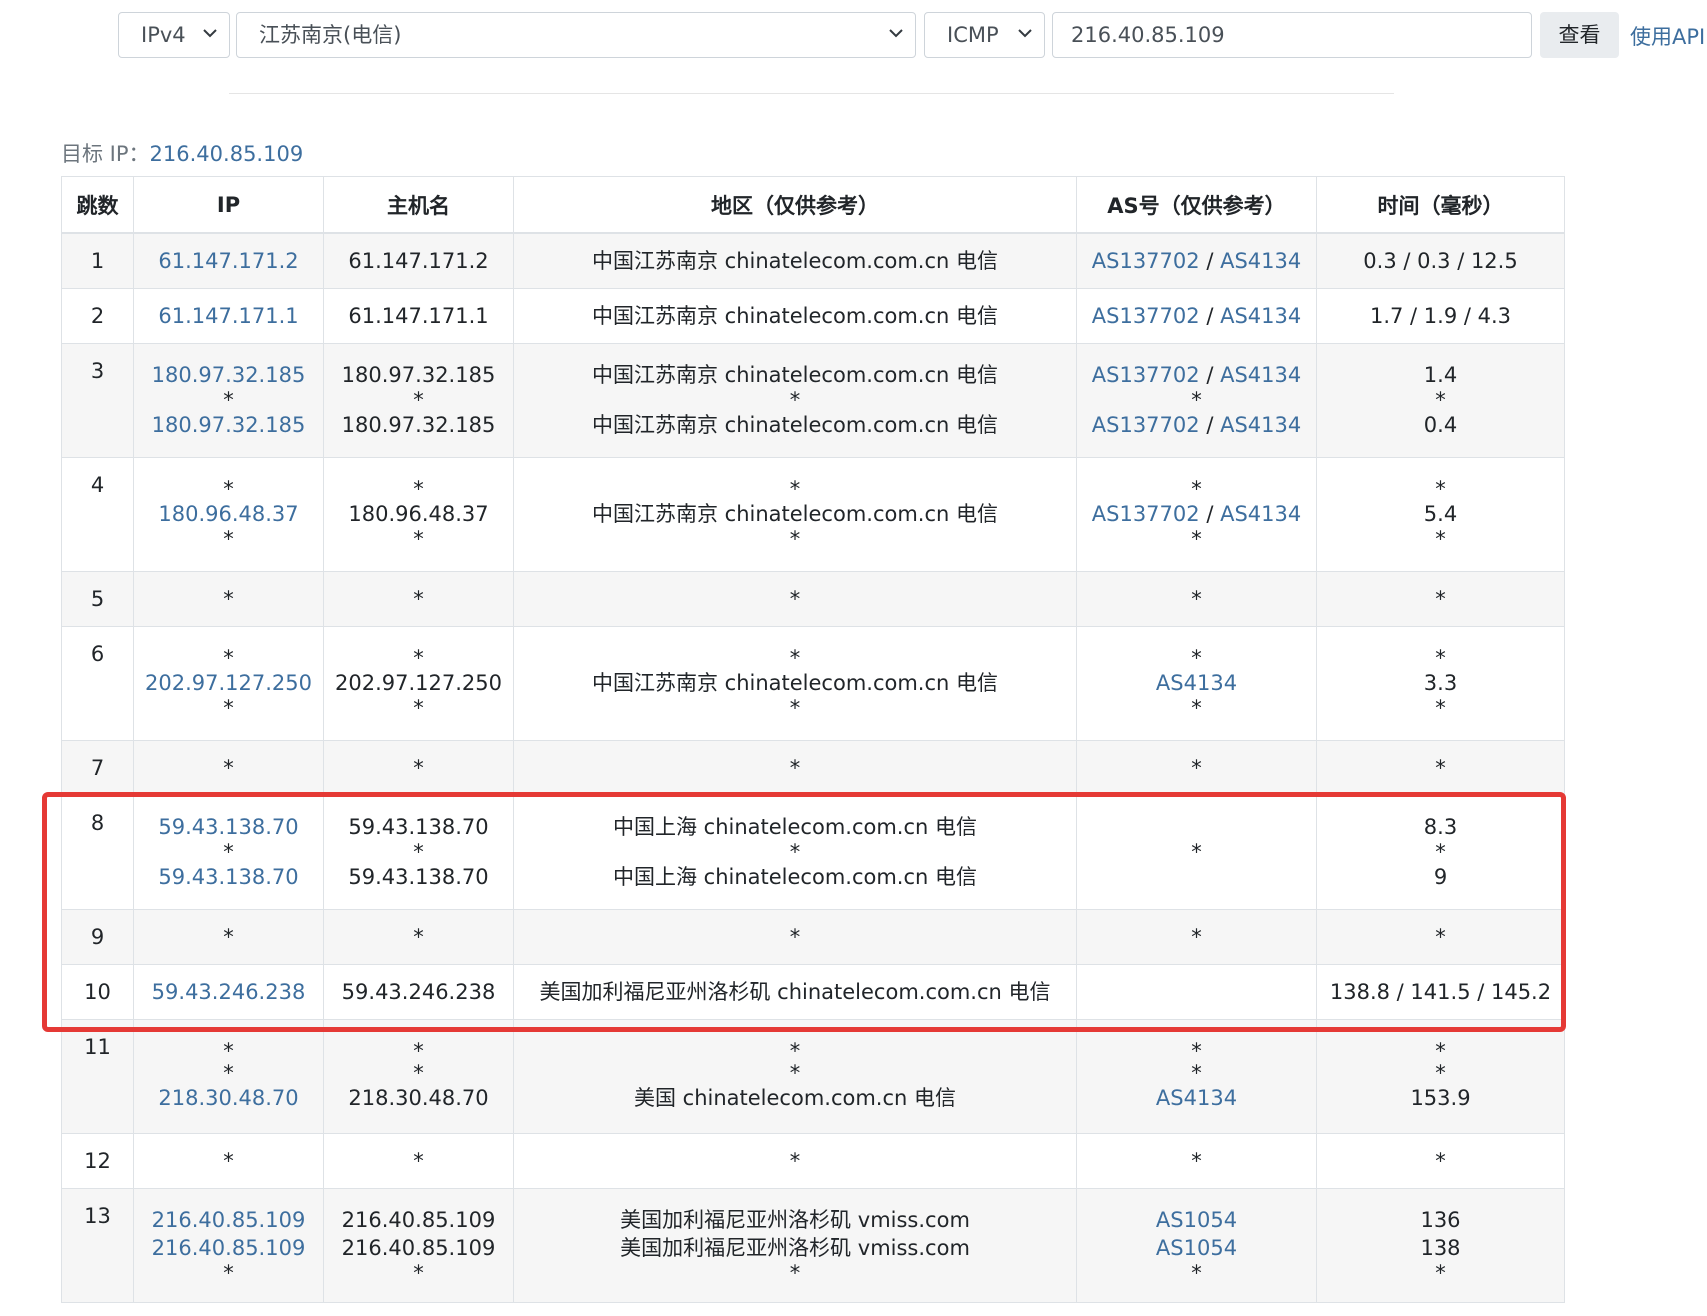 Image resolution: width=1707 pixels, height=1316 pixels. What do you see at coordinates (418, 1098) in the screenshot?
I see `hostname-value: 218.30.48.70` at bounding box center [418, 1098].